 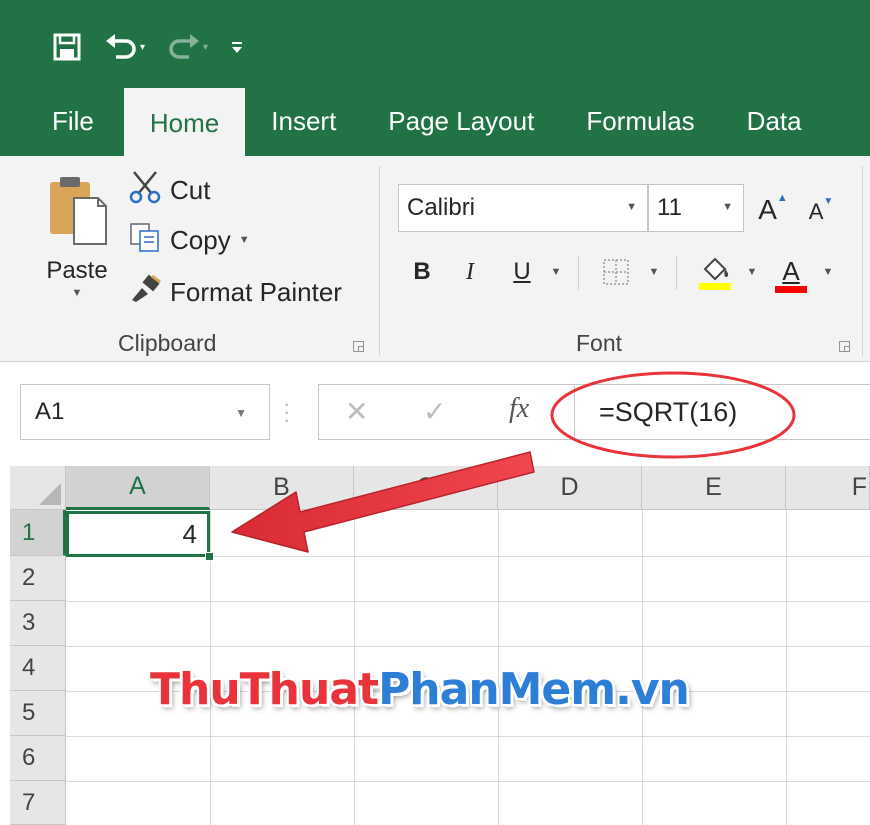 I want to click on grow-font-icon: A, so click(x=767, y=209).